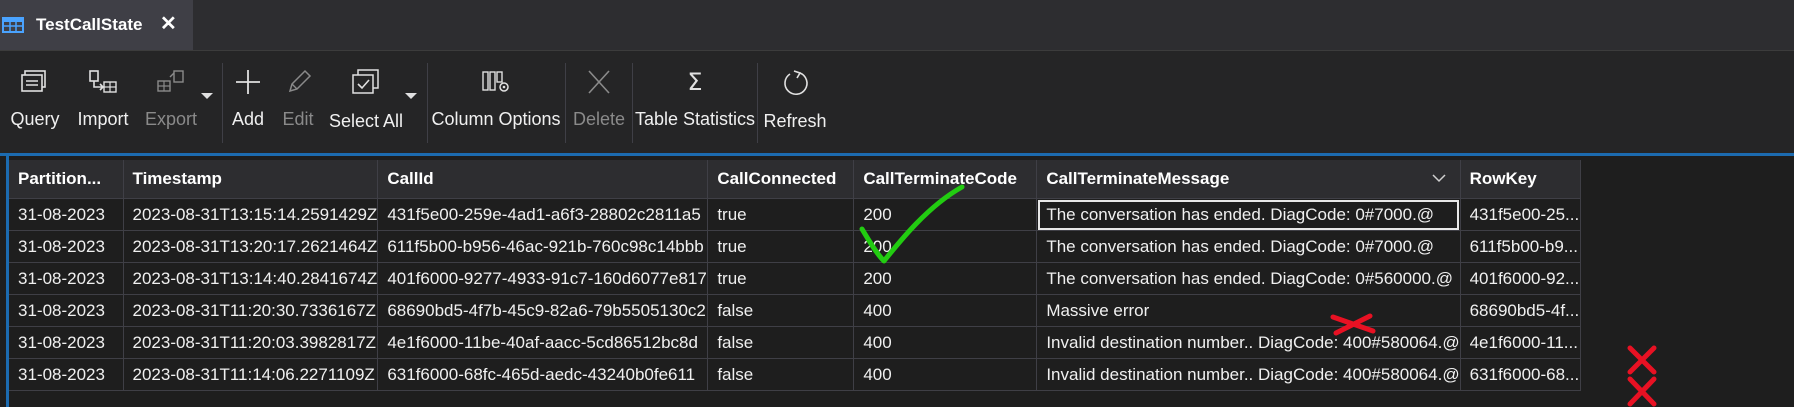 Image resolution: width=1794 pixels, height=407 pixels. I want to click on chevron-down-icon, so click(1439, 178).